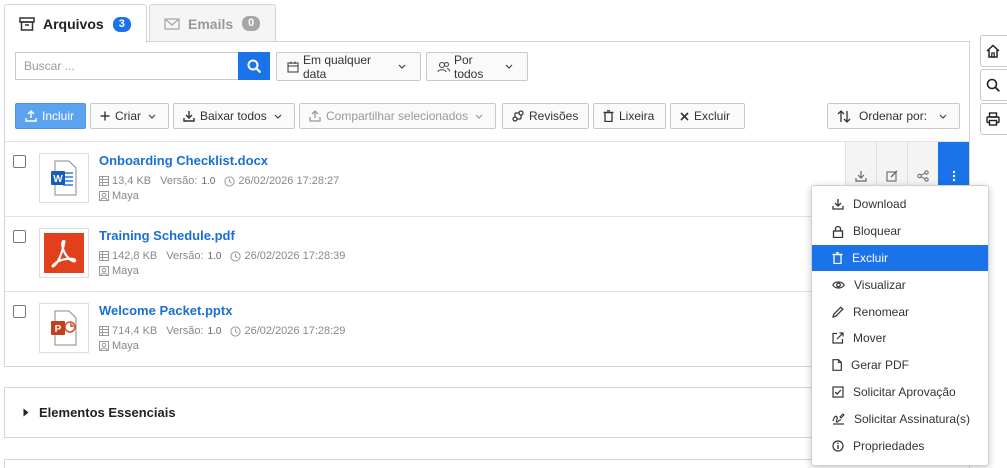  What do you see at coordinates (900, 338) in the screenshot?
I see `menu-item-move: Mover` at bounding box center [900, 338].